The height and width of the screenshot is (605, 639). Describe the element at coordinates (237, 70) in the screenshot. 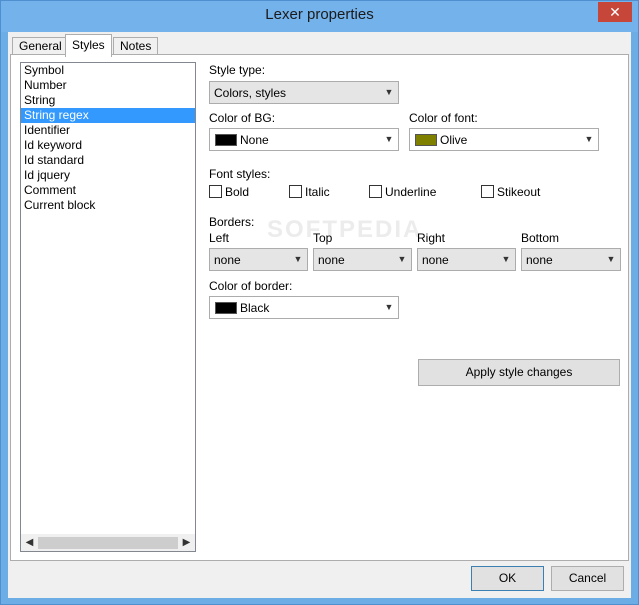

I see `style-type-label: Style type:` at that location.